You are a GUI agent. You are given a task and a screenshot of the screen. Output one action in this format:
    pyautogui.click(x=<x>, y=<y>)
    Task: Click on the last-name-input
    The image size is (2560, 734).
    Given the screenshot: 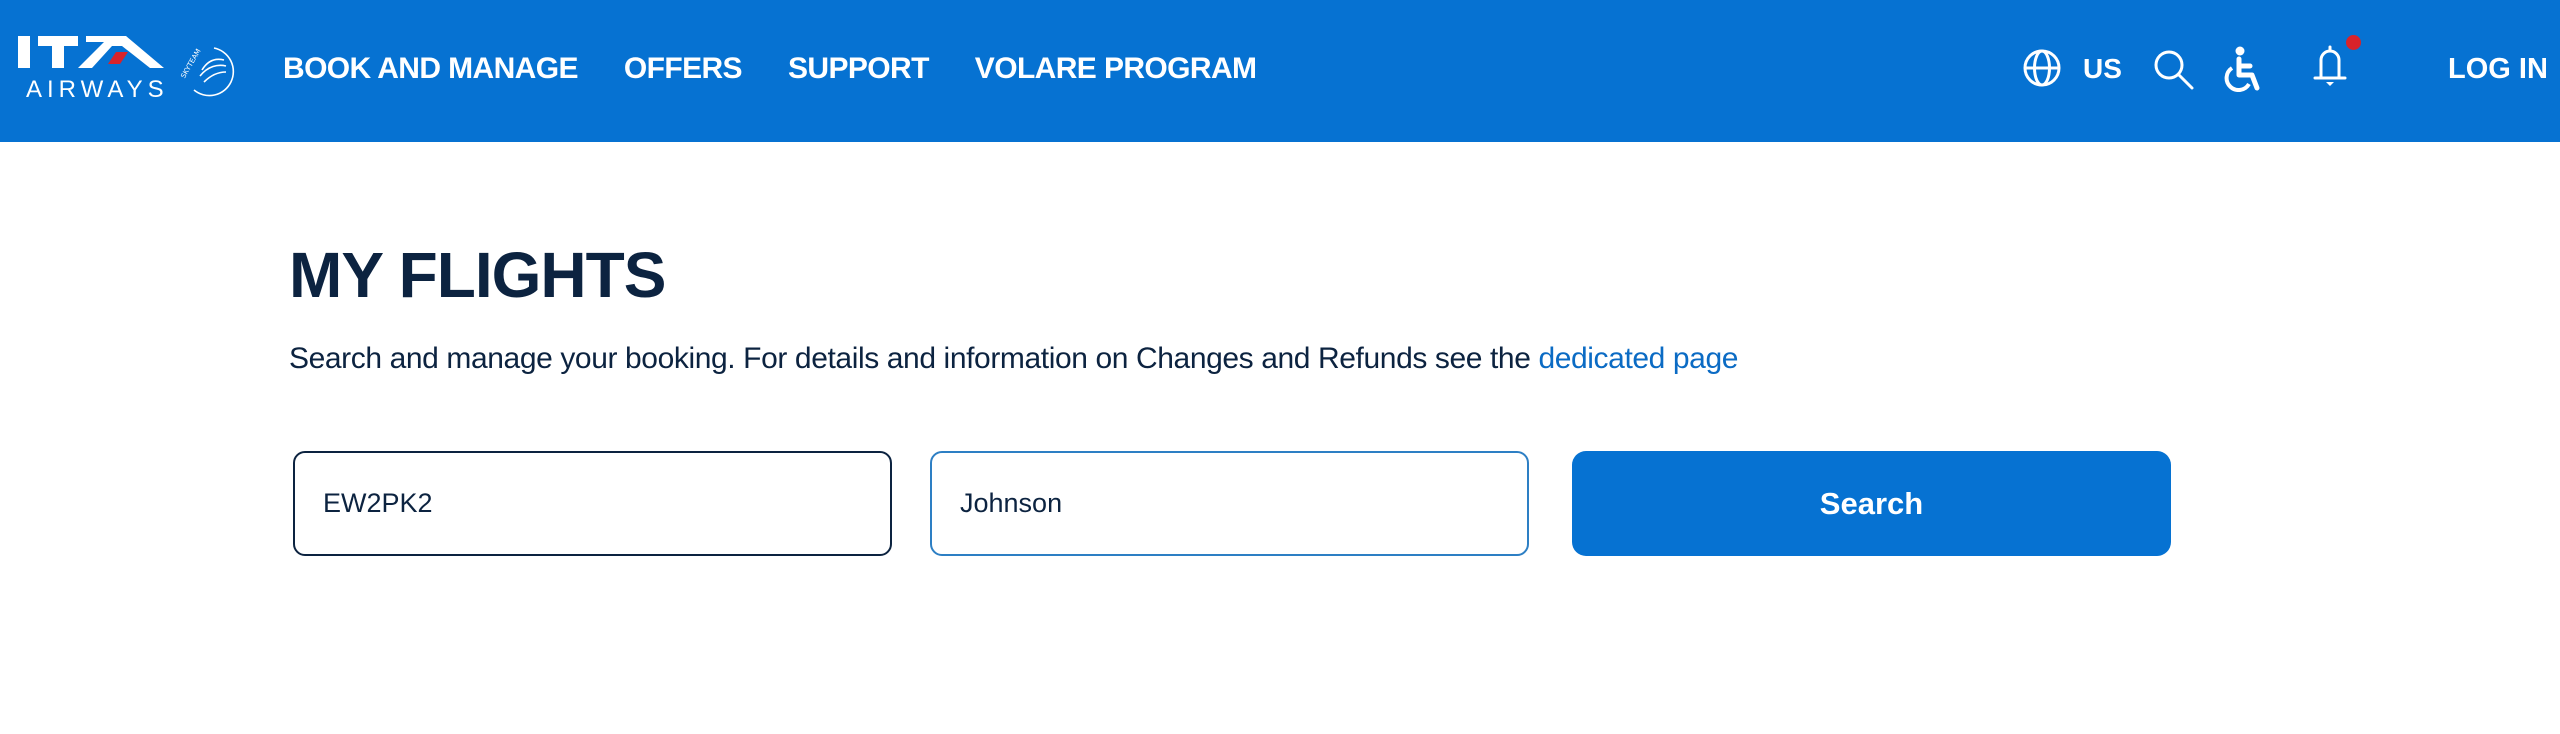 What is the action you would take?
    pyautogui.click(x=1243, y=503)
    